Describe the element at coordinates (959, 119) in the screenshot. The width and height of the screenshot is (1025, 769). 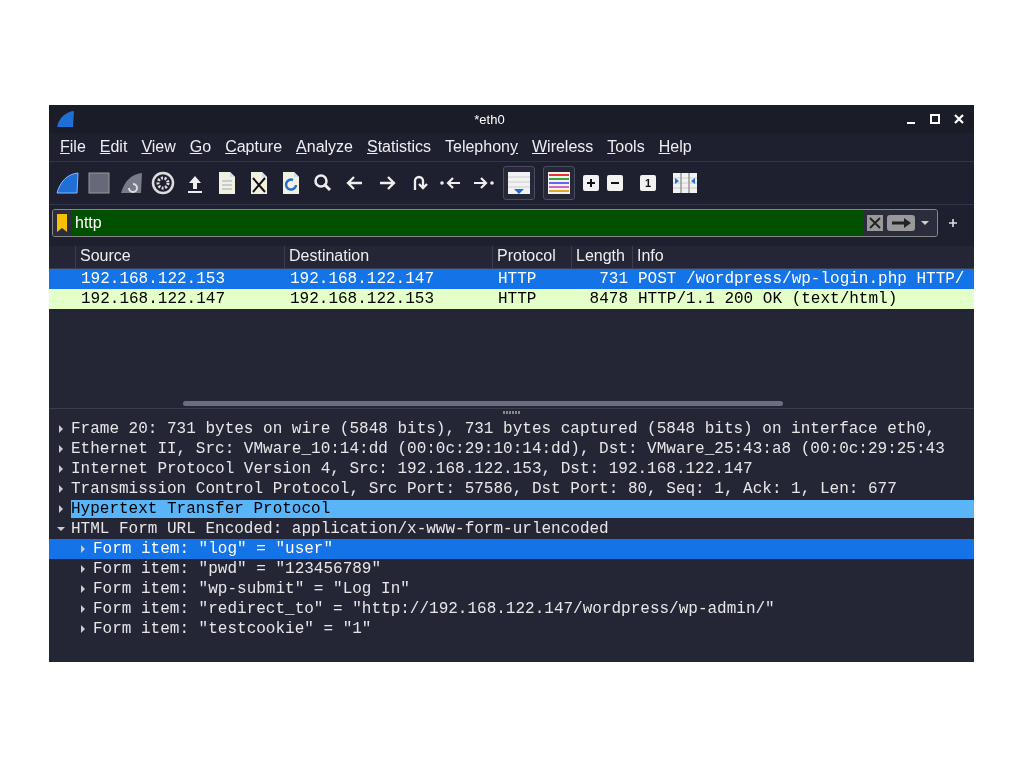
I see `close-icon` at that location.